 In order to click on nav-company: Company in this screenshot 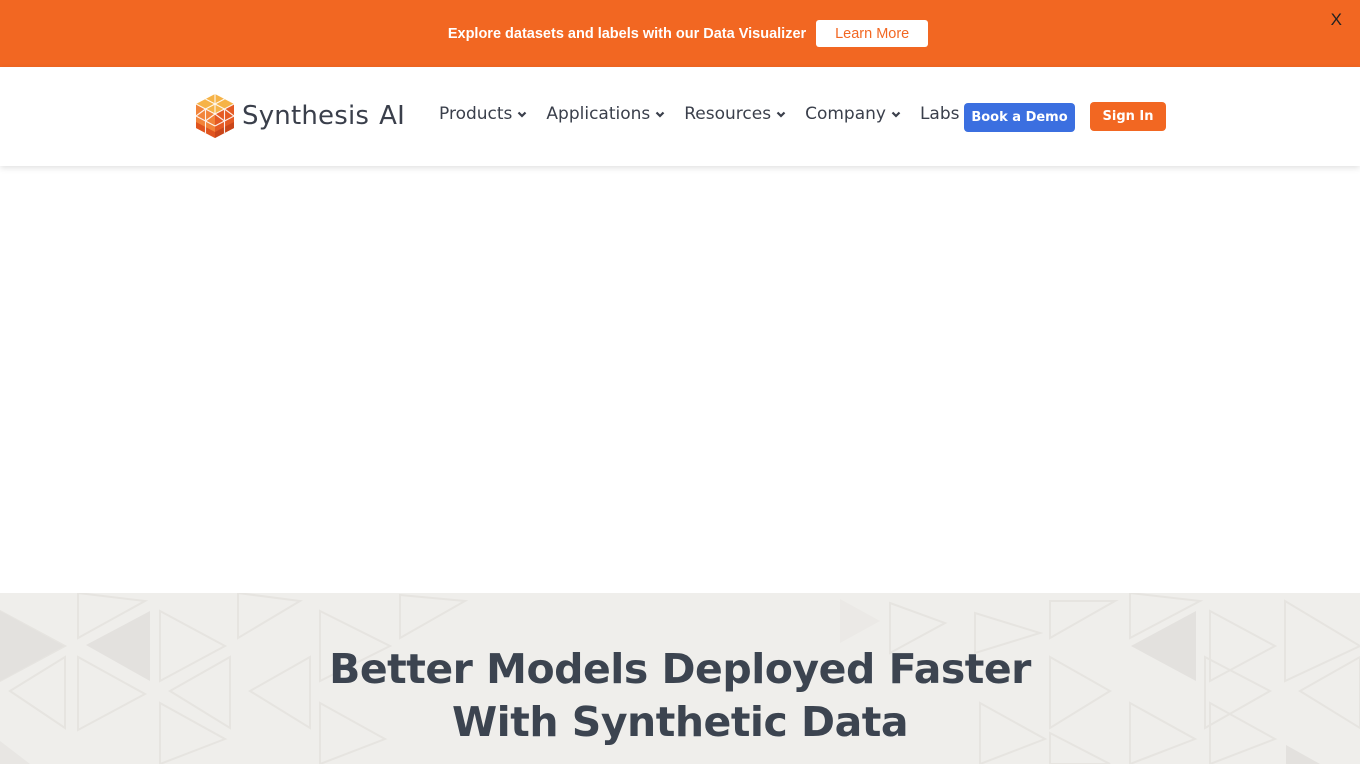, I will do `click(853, 114)`.